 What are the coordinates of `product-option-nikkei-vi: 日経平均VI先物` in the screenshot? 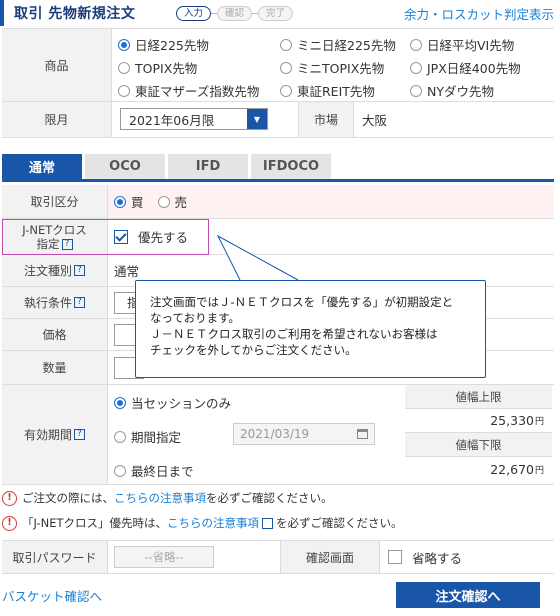 It's located at (462, 44).